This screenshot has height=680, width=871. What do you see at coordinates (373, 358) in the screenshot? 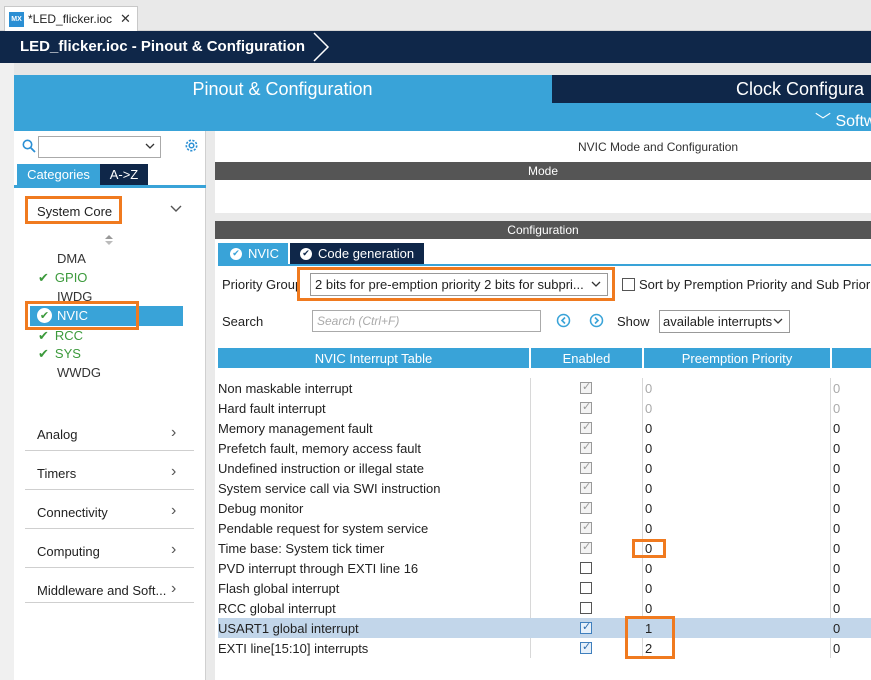
I see `column-header-name: NVIC Interrupt Table` at bounding box center [373, 358].